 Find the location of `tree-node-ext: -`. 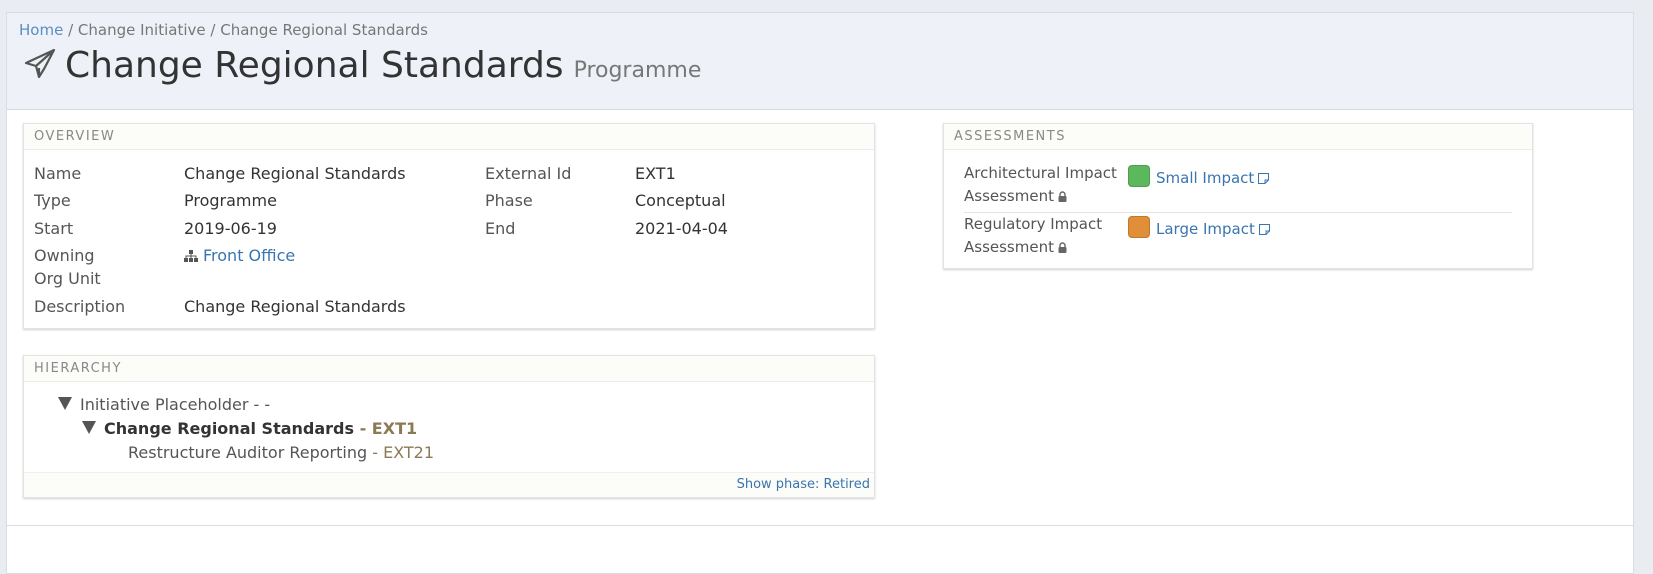

tree-node-ext: - is located at coordinates (267, 404).